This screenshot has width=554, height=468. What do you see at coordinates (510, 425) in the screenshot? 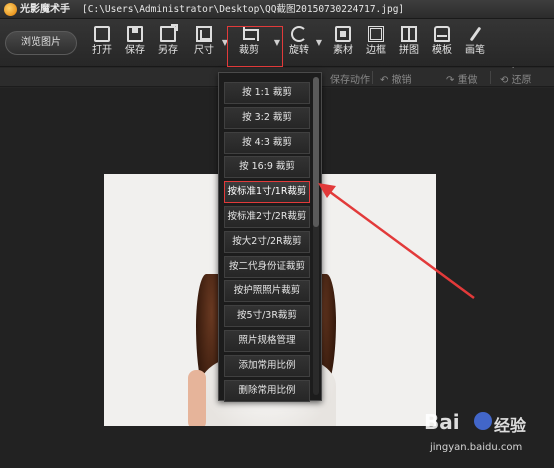
I see `watermark-jingyan: 经验` at bounding box center [510, 425].